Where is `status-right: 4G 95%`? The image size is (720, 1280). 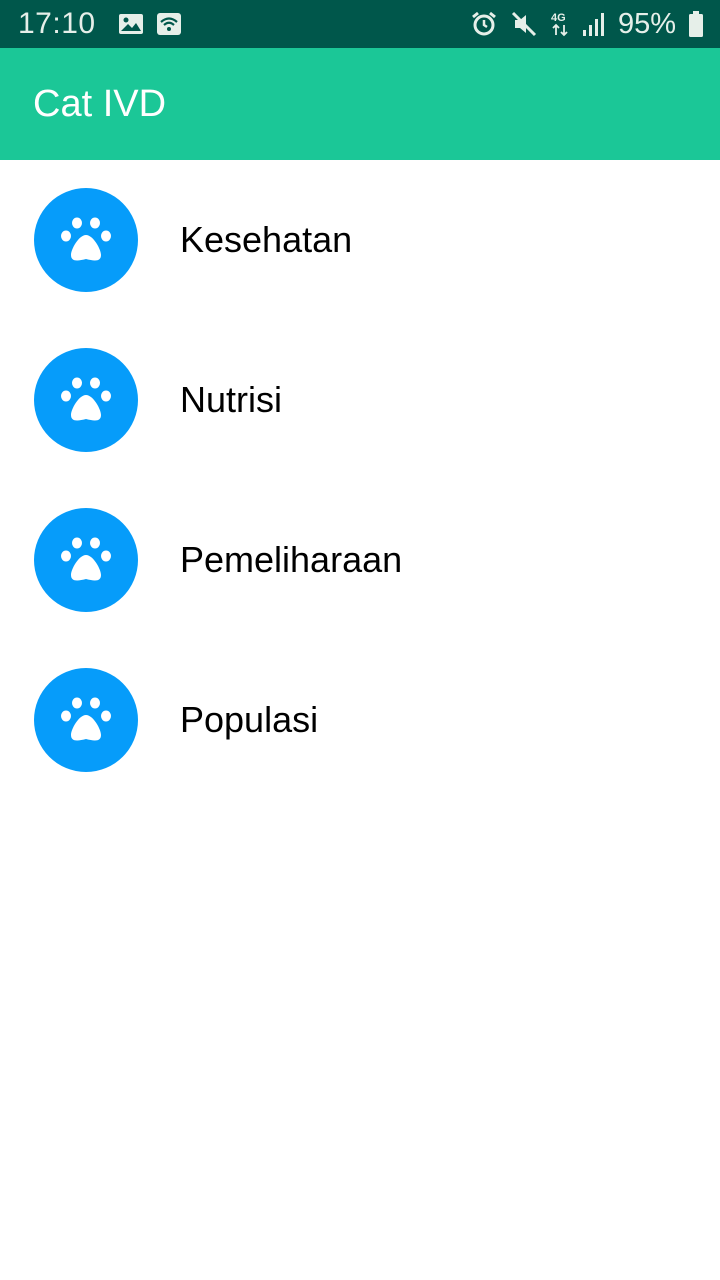 status-right: 4G 95% is located at coordinates (587, 24).